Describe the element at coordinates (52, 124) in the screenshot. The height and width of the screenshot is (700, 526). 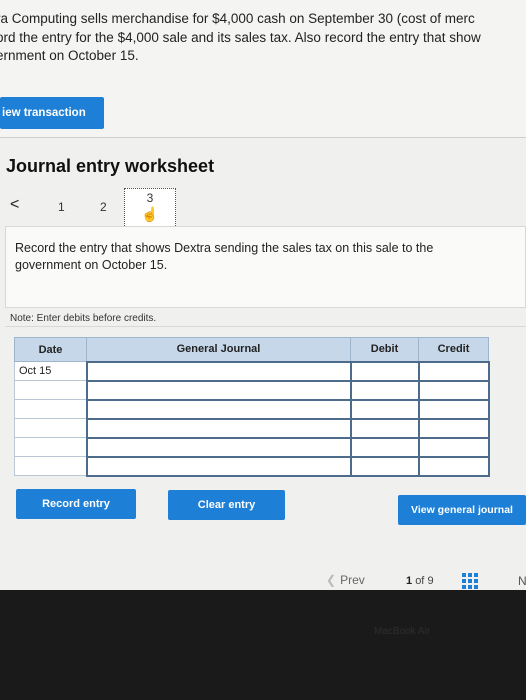
I see `view-transaction-list-button: iew transaction list` at that location.